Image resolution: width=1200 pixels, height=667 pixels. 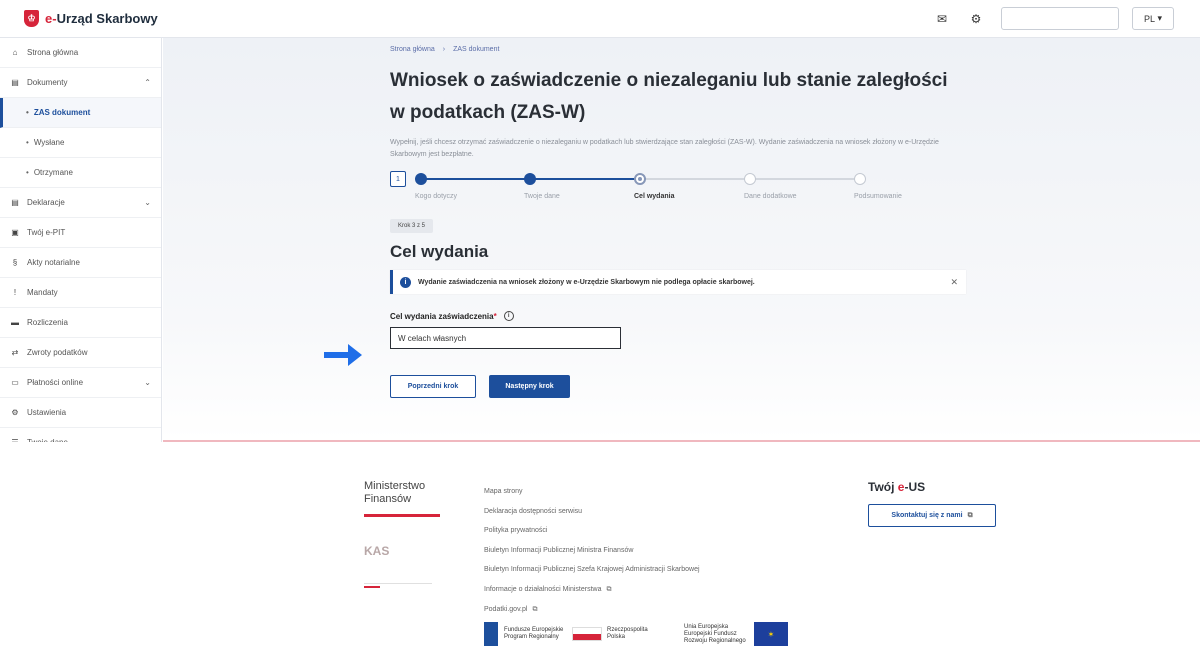 I want to click on arrow-right-icon, so click(x=343, y=355).